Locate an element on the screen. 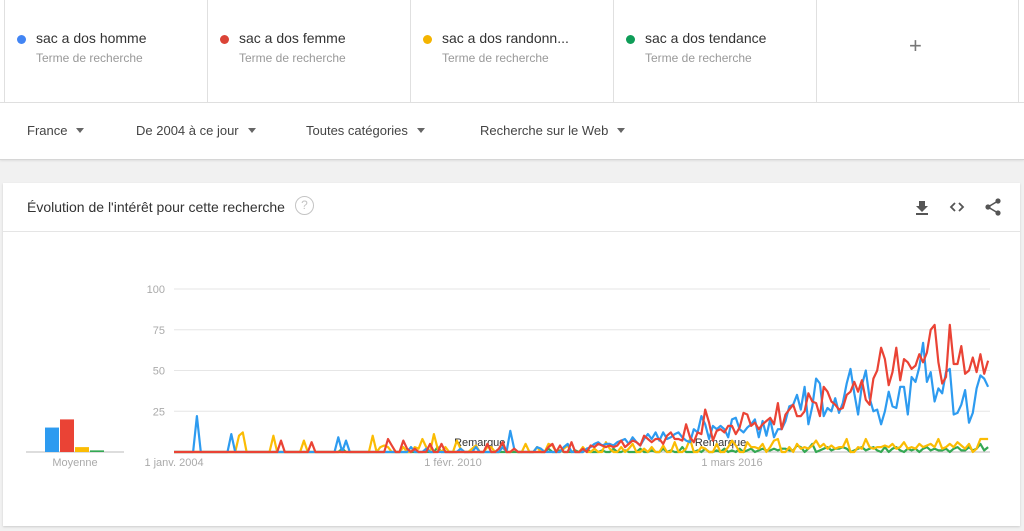 The image size is (1024, 531). term-name: sac a dos femme is located at coordinates (292, 38).